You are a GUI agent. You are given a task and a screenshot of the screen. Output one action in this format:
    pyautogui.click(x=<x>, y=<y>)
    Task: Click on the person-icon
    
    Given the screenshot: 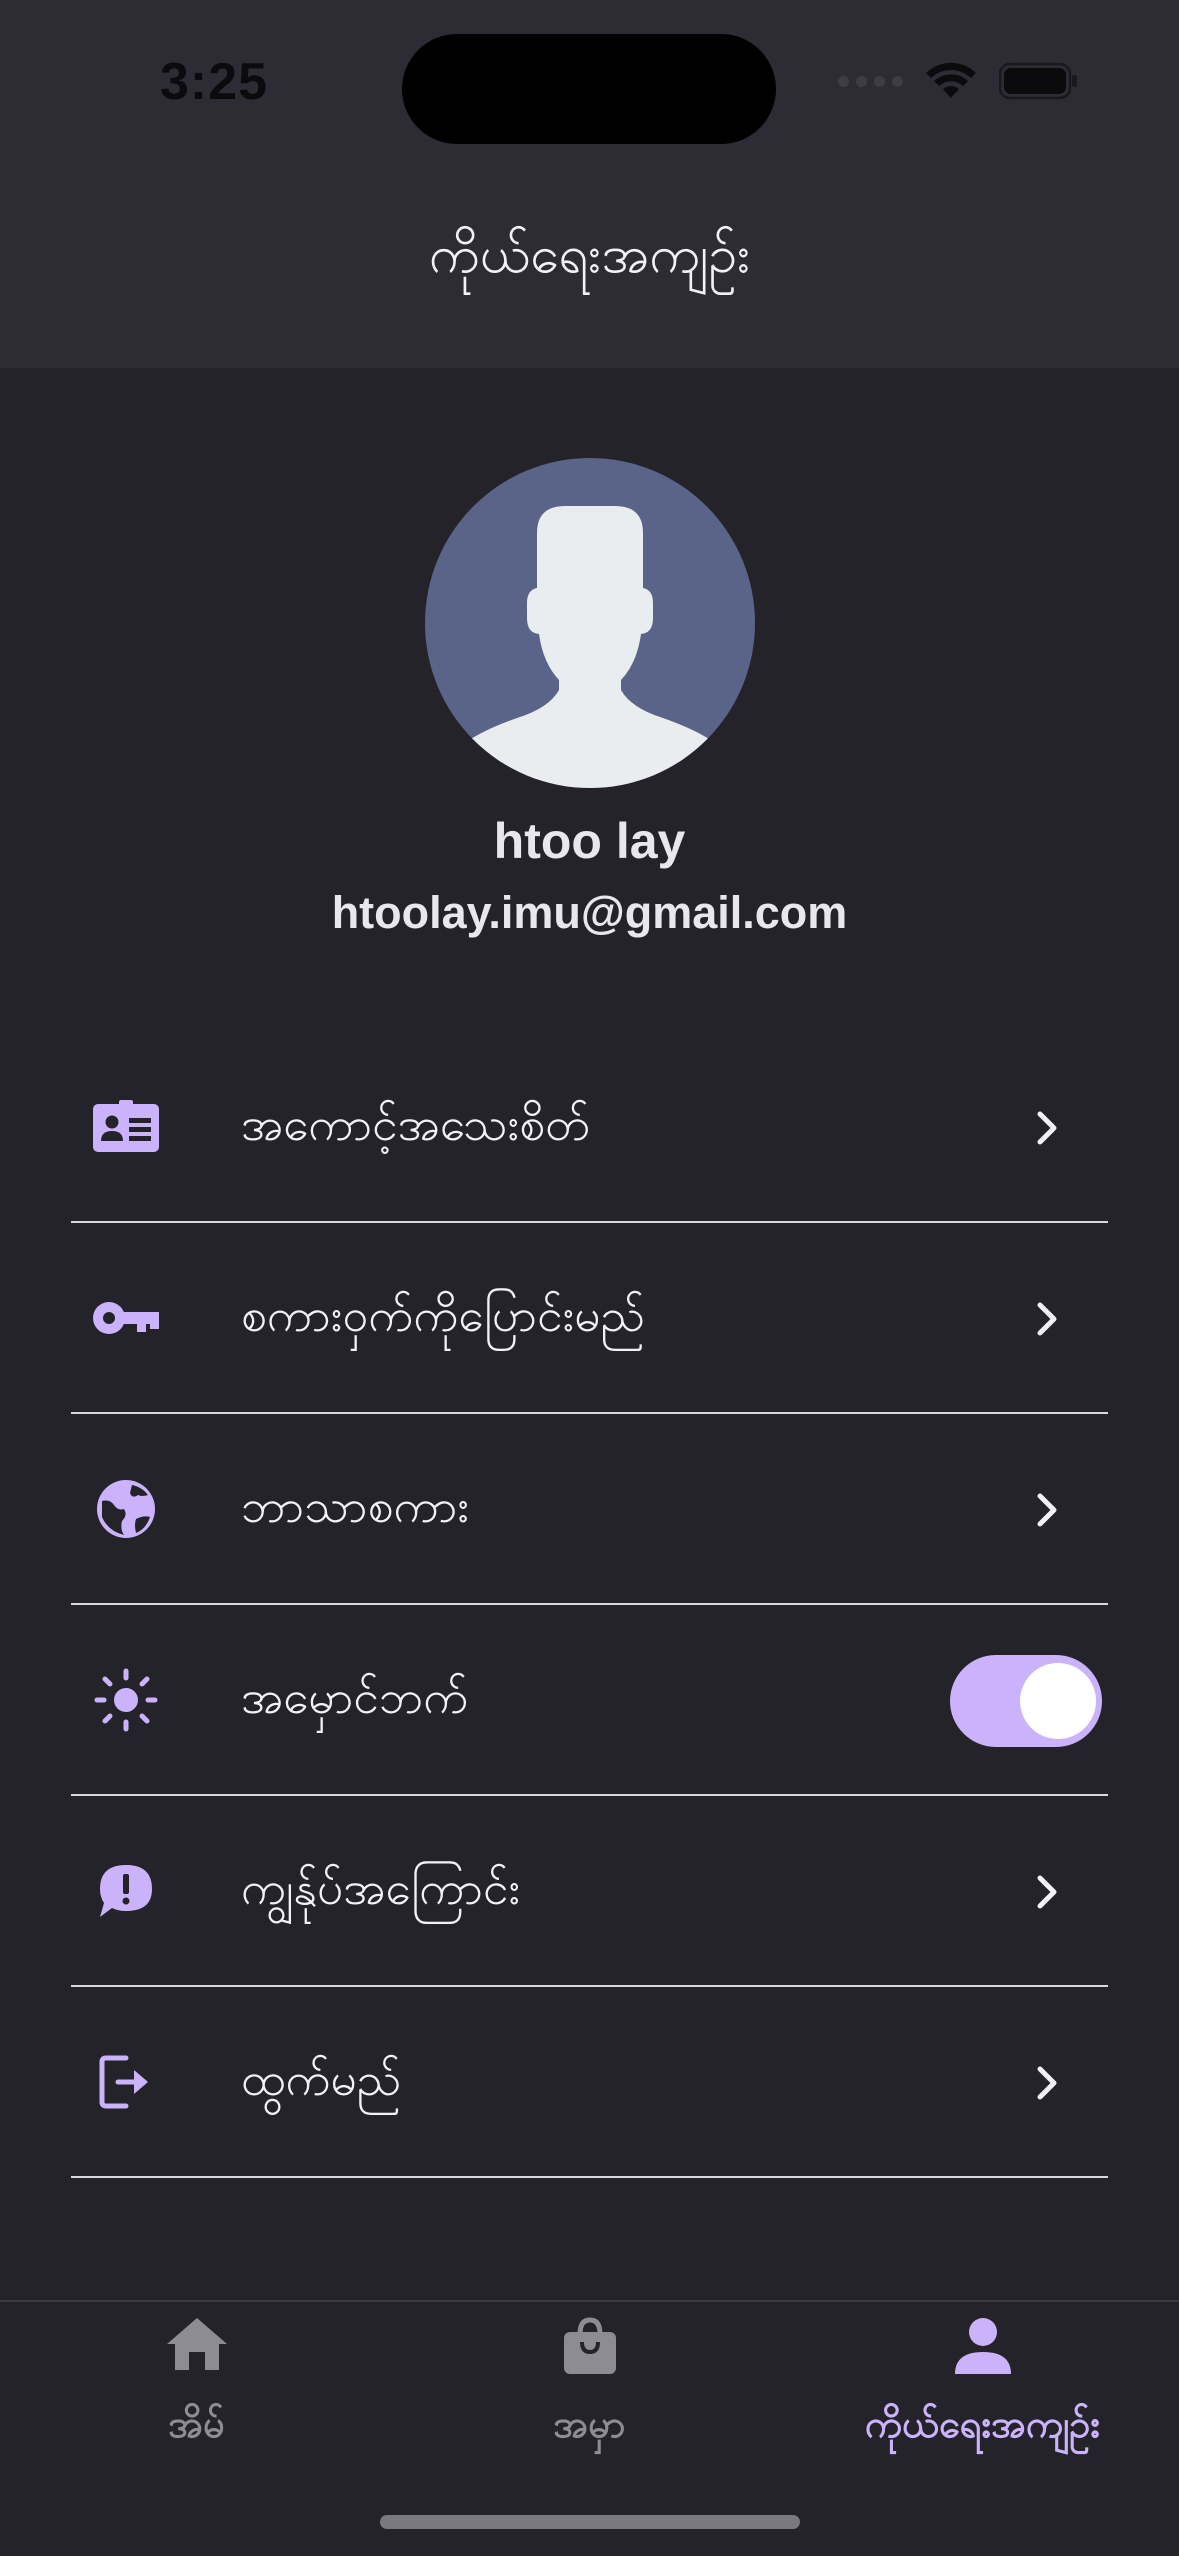 What is the action you would take?
    pyautogui.click(x=982, y=2346)
    